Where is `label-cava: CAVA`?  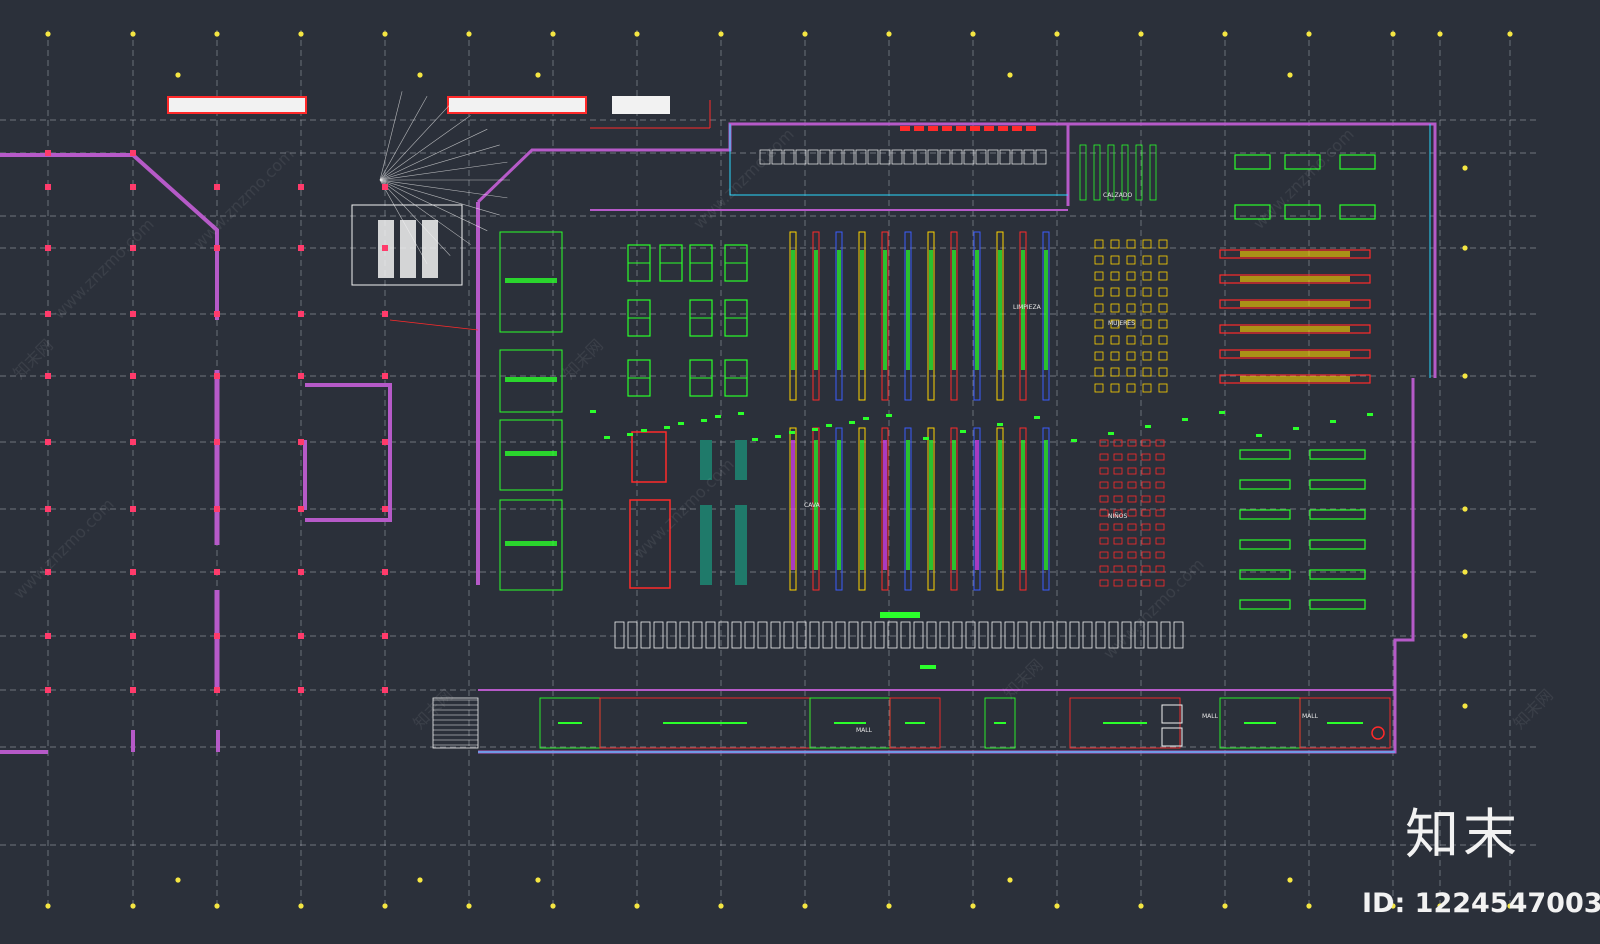
label-cava: CAVA is located at coordinates (812, 505).